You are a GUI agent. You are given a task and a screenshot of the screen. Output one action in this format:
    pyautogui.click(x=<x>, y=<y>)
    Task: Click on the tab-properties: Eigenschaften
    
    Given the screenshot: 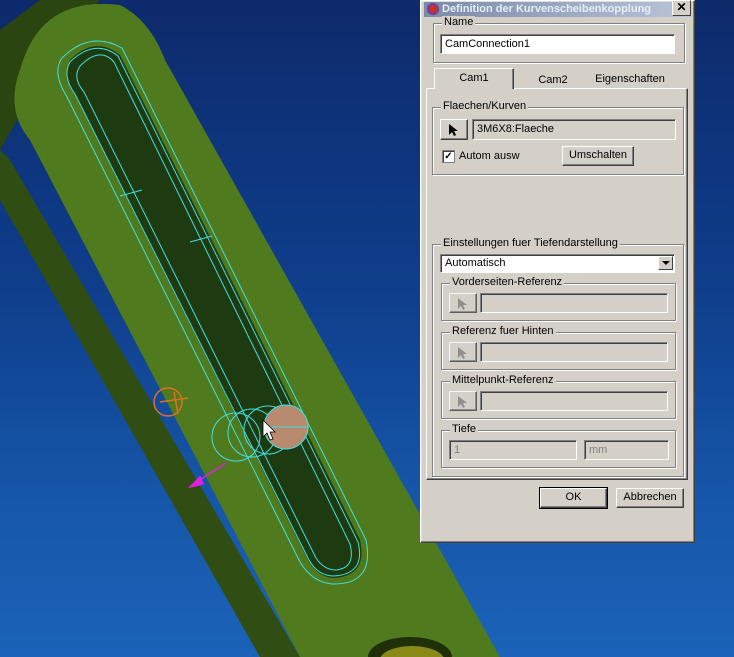 What is the action you would take?
    pyautogui.click(x=630, y=80)
    